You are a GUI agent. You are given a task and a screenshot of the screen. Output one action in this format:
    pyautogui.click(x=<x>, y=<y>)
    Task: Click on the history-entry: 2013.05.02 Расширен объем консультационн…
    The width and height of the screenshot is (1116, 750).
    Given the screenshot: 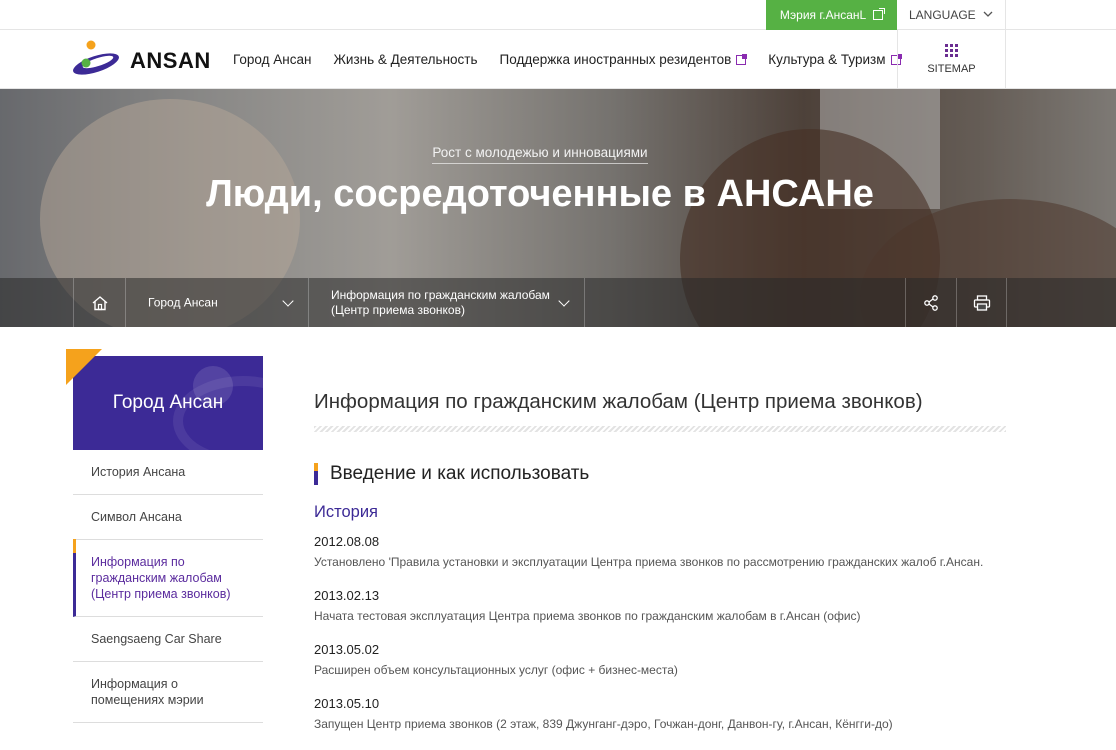 What is the action you would take?
    pyautogui.click(x=664, y=669)
    